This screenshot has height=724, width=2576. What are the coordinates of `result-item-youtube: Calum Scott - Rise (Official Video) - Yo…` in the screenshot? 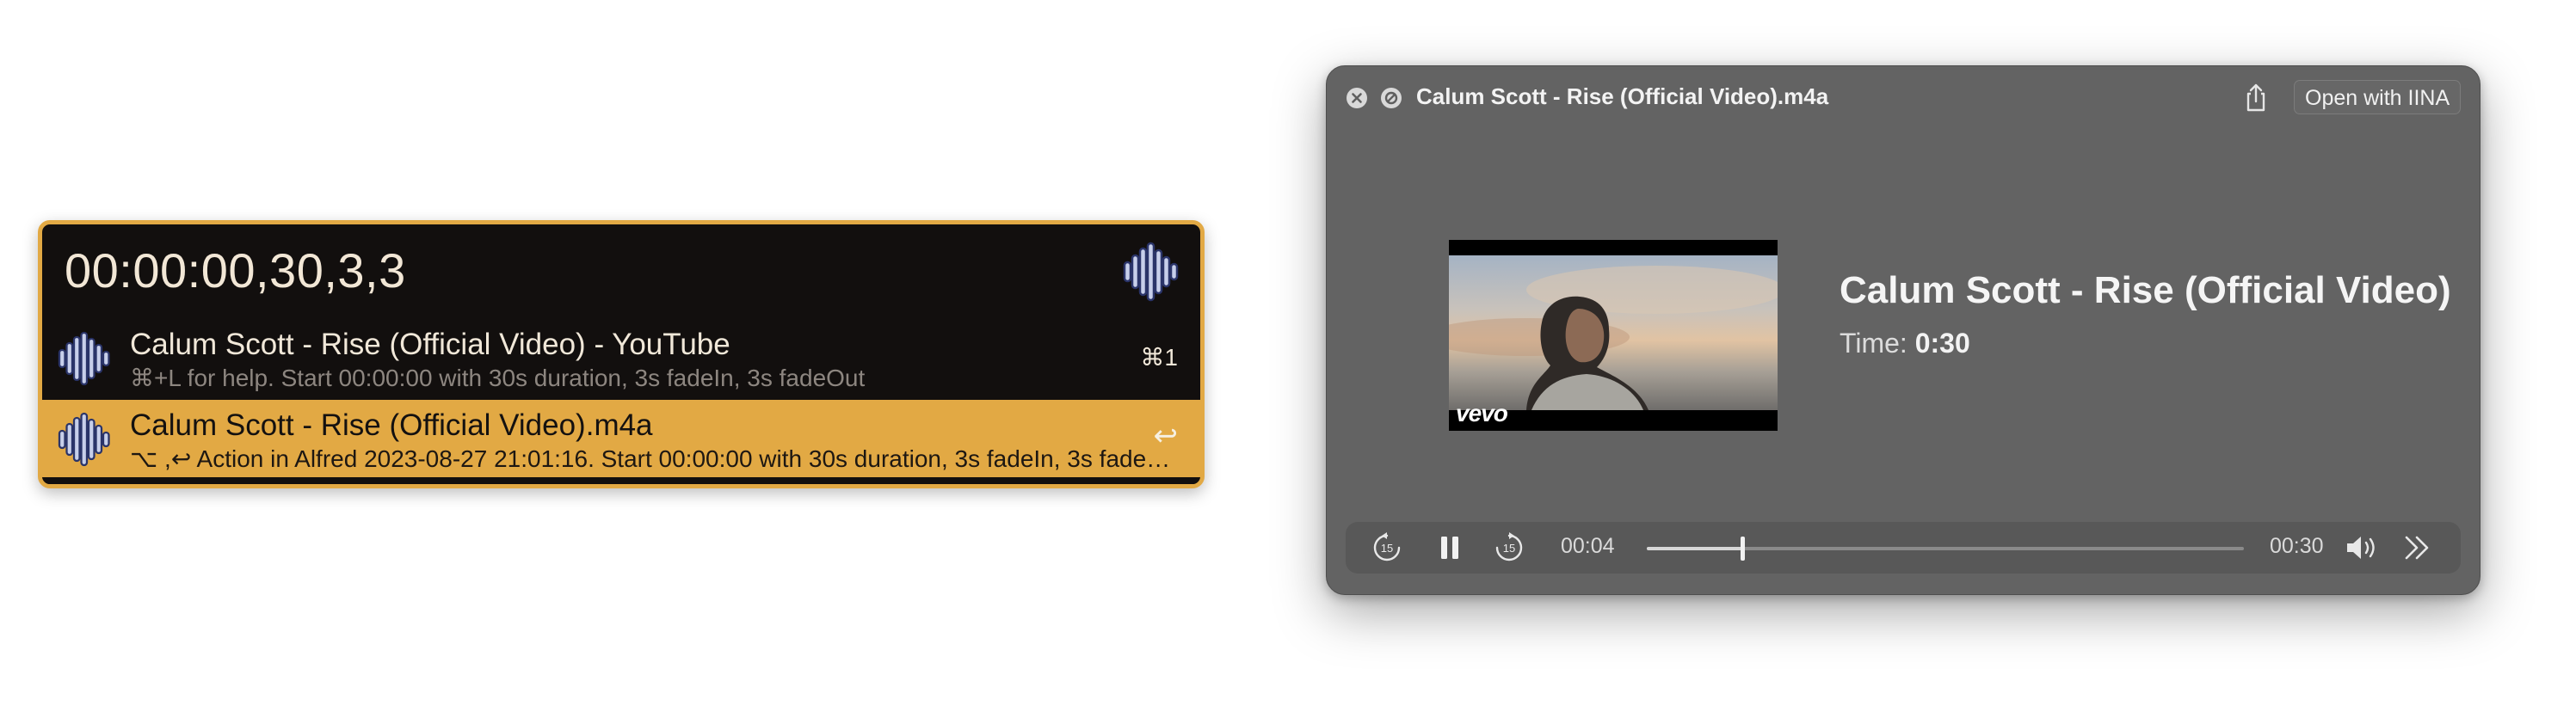 It's located at (621, 359).